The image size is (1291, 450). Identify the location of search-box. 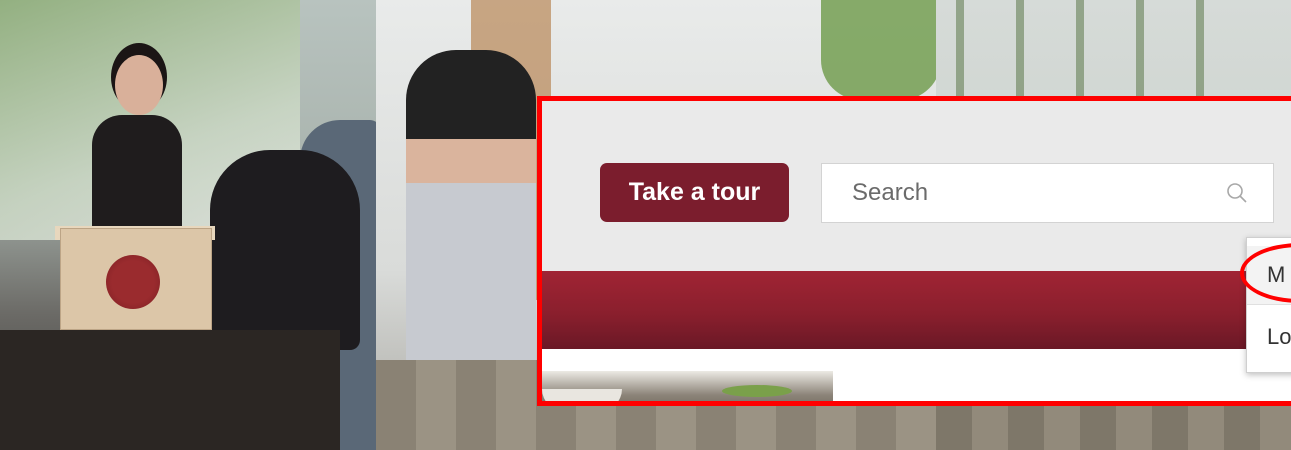
(1047, 193).